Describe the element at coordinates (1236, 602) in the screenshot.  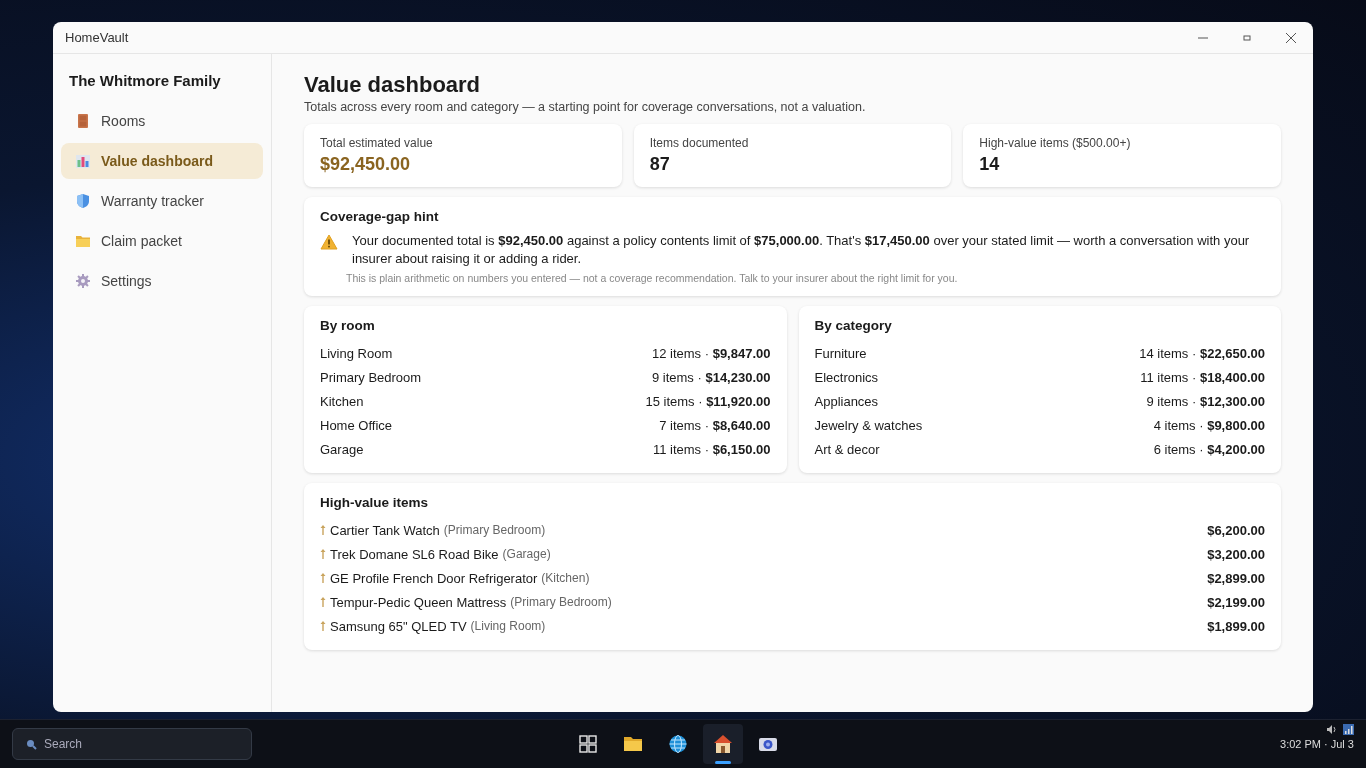
I see `item-value: $2,199.00` at that location.